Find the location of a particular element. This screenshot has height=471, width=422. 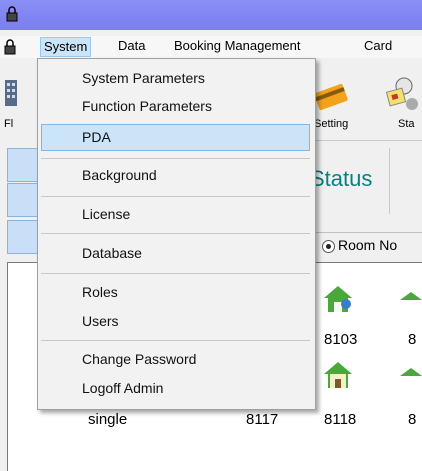

menu-booking-management: Booking Management is located at coordinates (237, 46).